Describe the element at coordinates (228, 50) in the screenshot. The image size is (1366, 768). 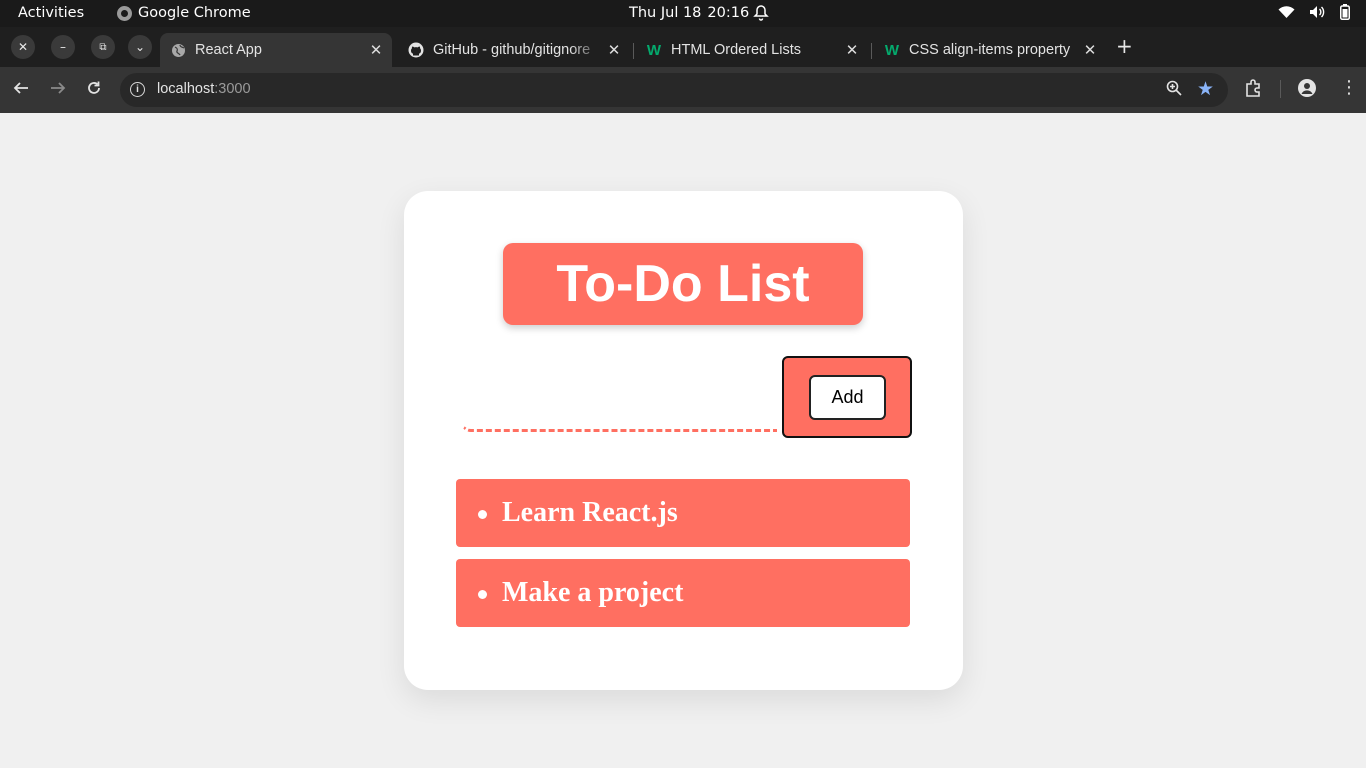
I see `tab-title: React App` at that location.